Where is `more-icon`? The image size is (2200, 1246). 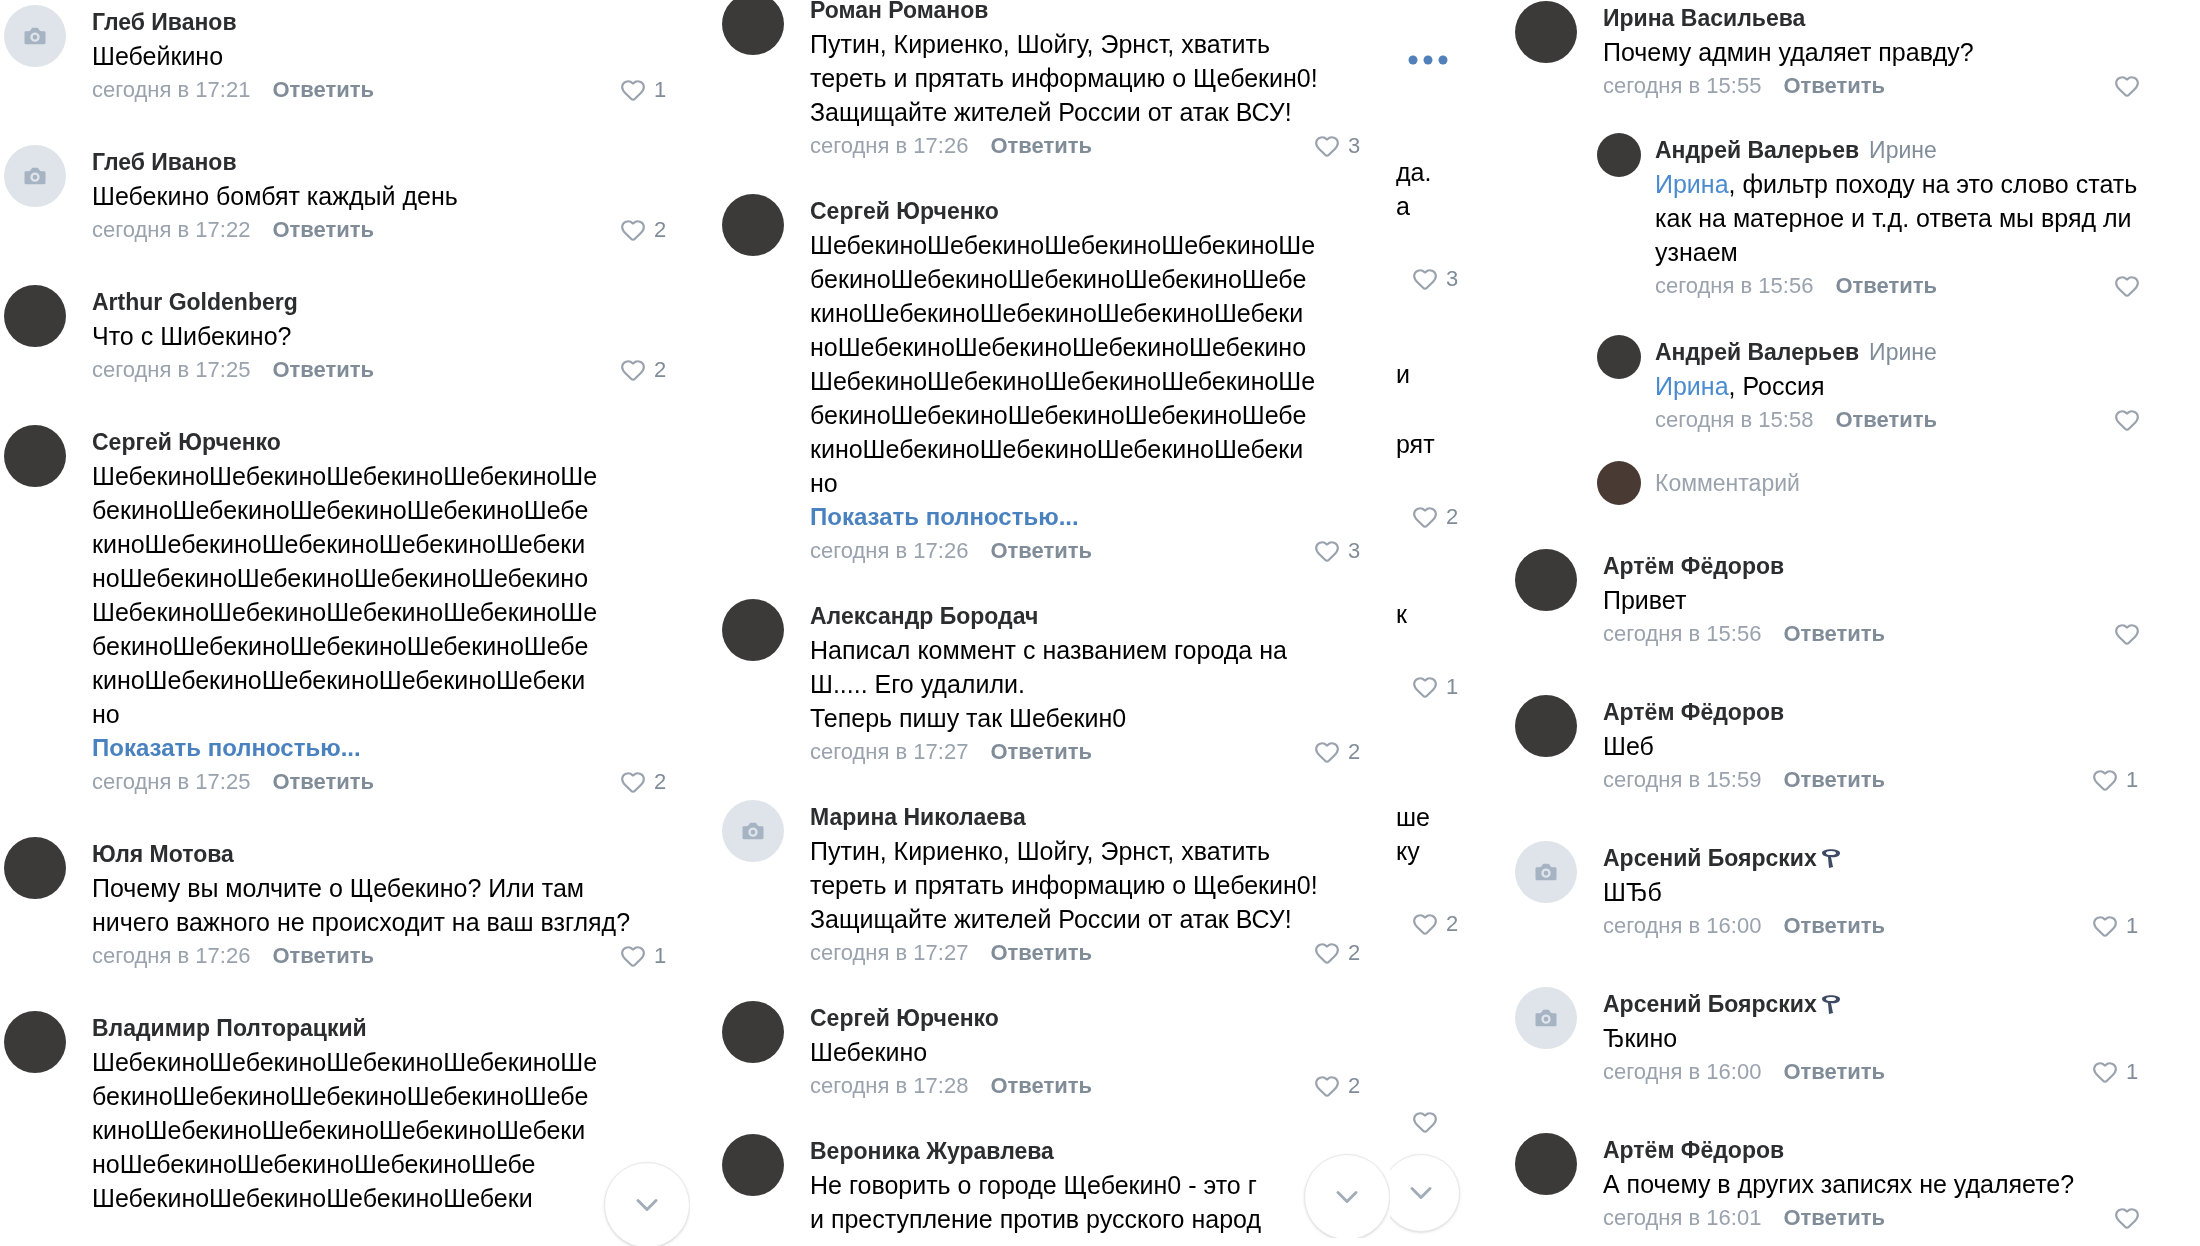
more-icon is located at coordinates (1428, 60).